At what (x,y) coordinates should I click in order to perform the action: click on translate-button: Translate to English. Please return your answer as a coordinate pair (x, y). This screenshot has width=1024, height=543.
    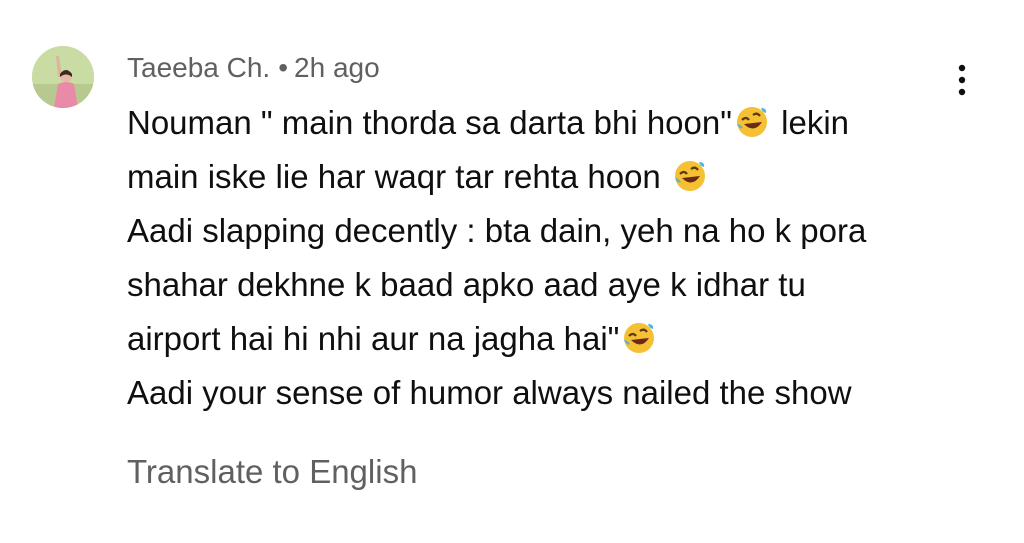
    Looking at the image, I should click on (272, 472).